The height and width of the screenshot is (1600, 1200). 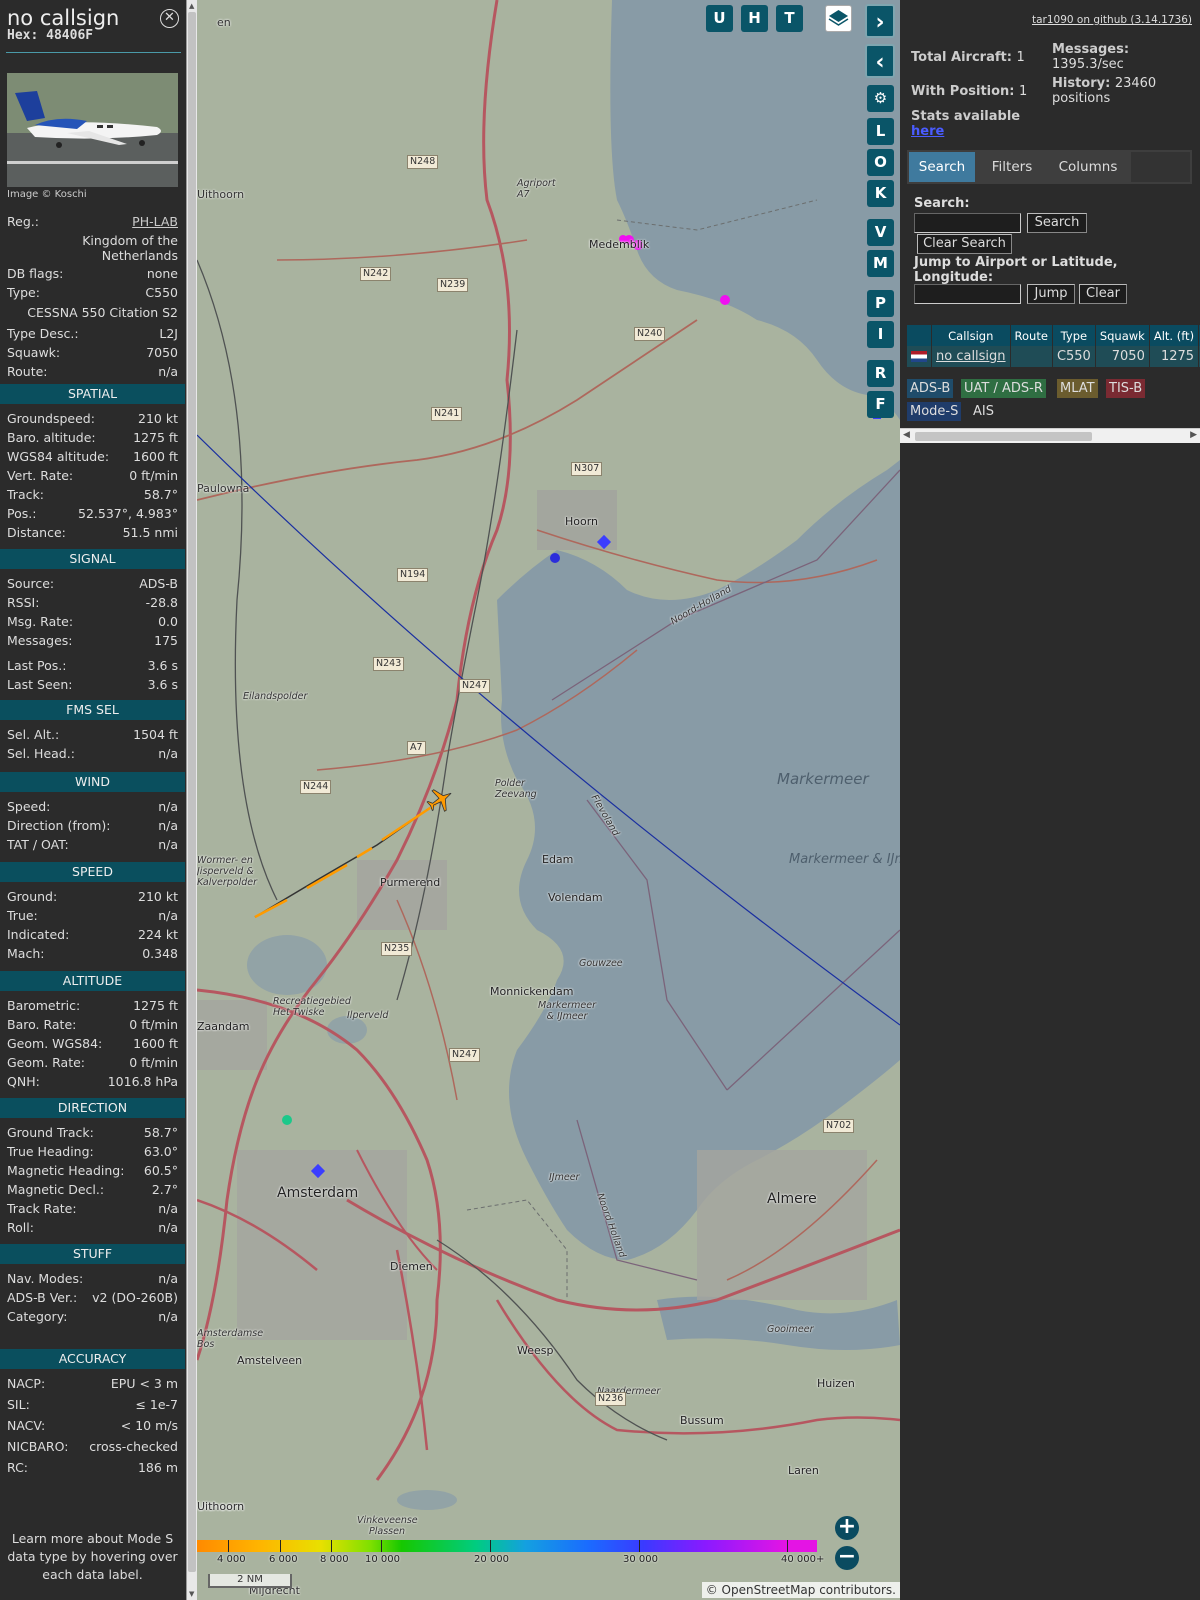 What do you see at coordinates (45, 1278) in the screenshot?
I see `stuff-label: Nav. Modes:` at bounding box center [45, 1278].